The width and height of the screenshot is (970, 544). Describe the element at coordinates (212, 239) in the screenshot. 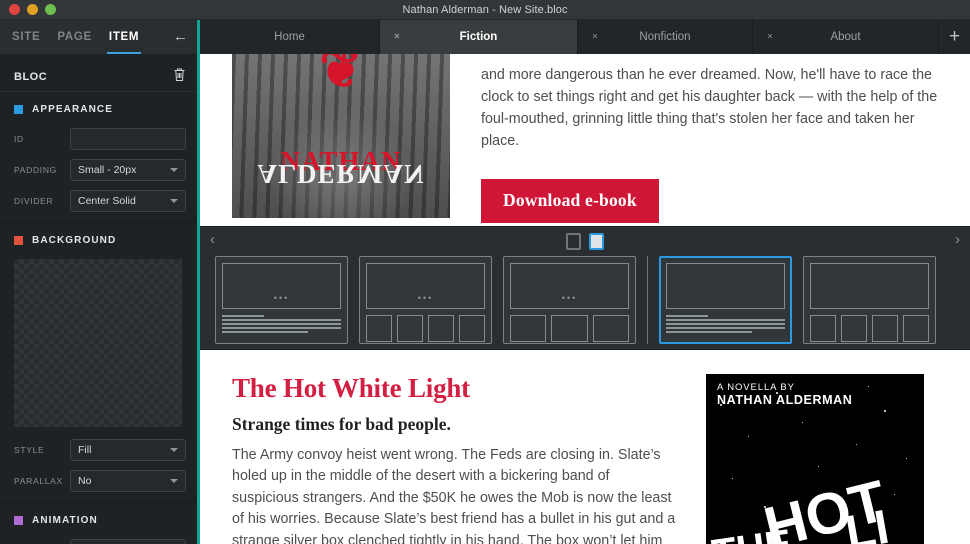

I see `carousel-prev-icon: ‹` at that location.